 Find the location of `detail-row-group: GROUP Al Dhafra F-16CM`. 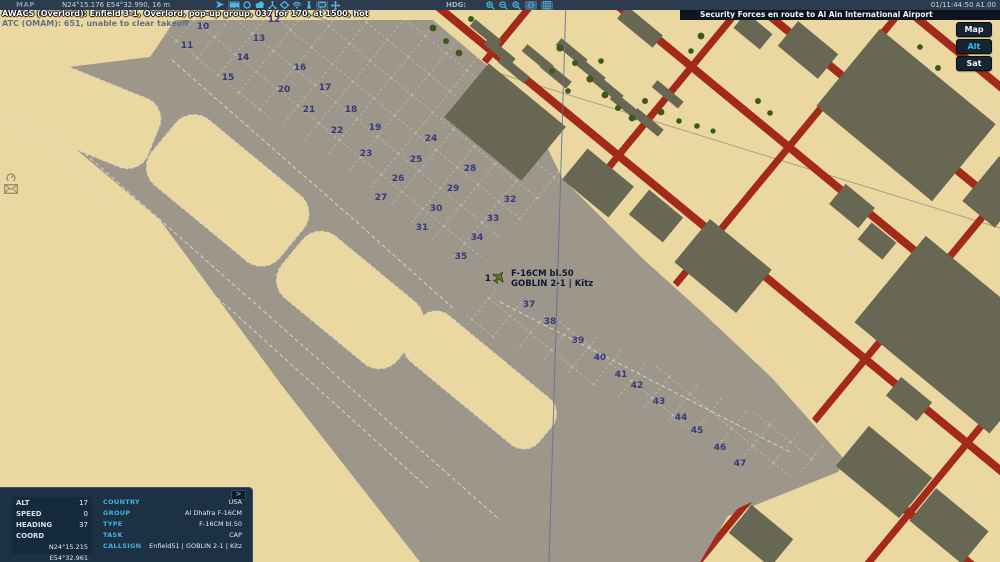

detail-row-group: GROUP Al Dhafra F-16CM is located at coordinates (172, 513).